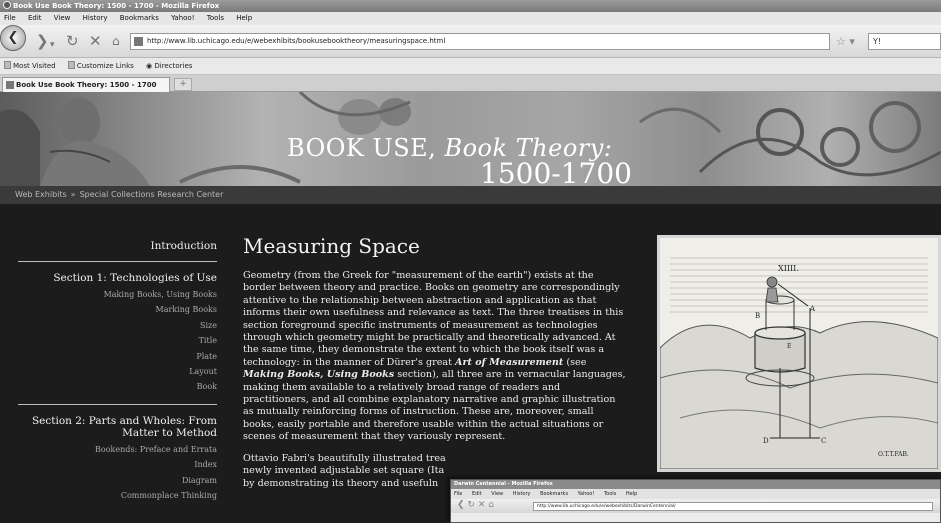  I want to click on page-icon, so click(71, 65).